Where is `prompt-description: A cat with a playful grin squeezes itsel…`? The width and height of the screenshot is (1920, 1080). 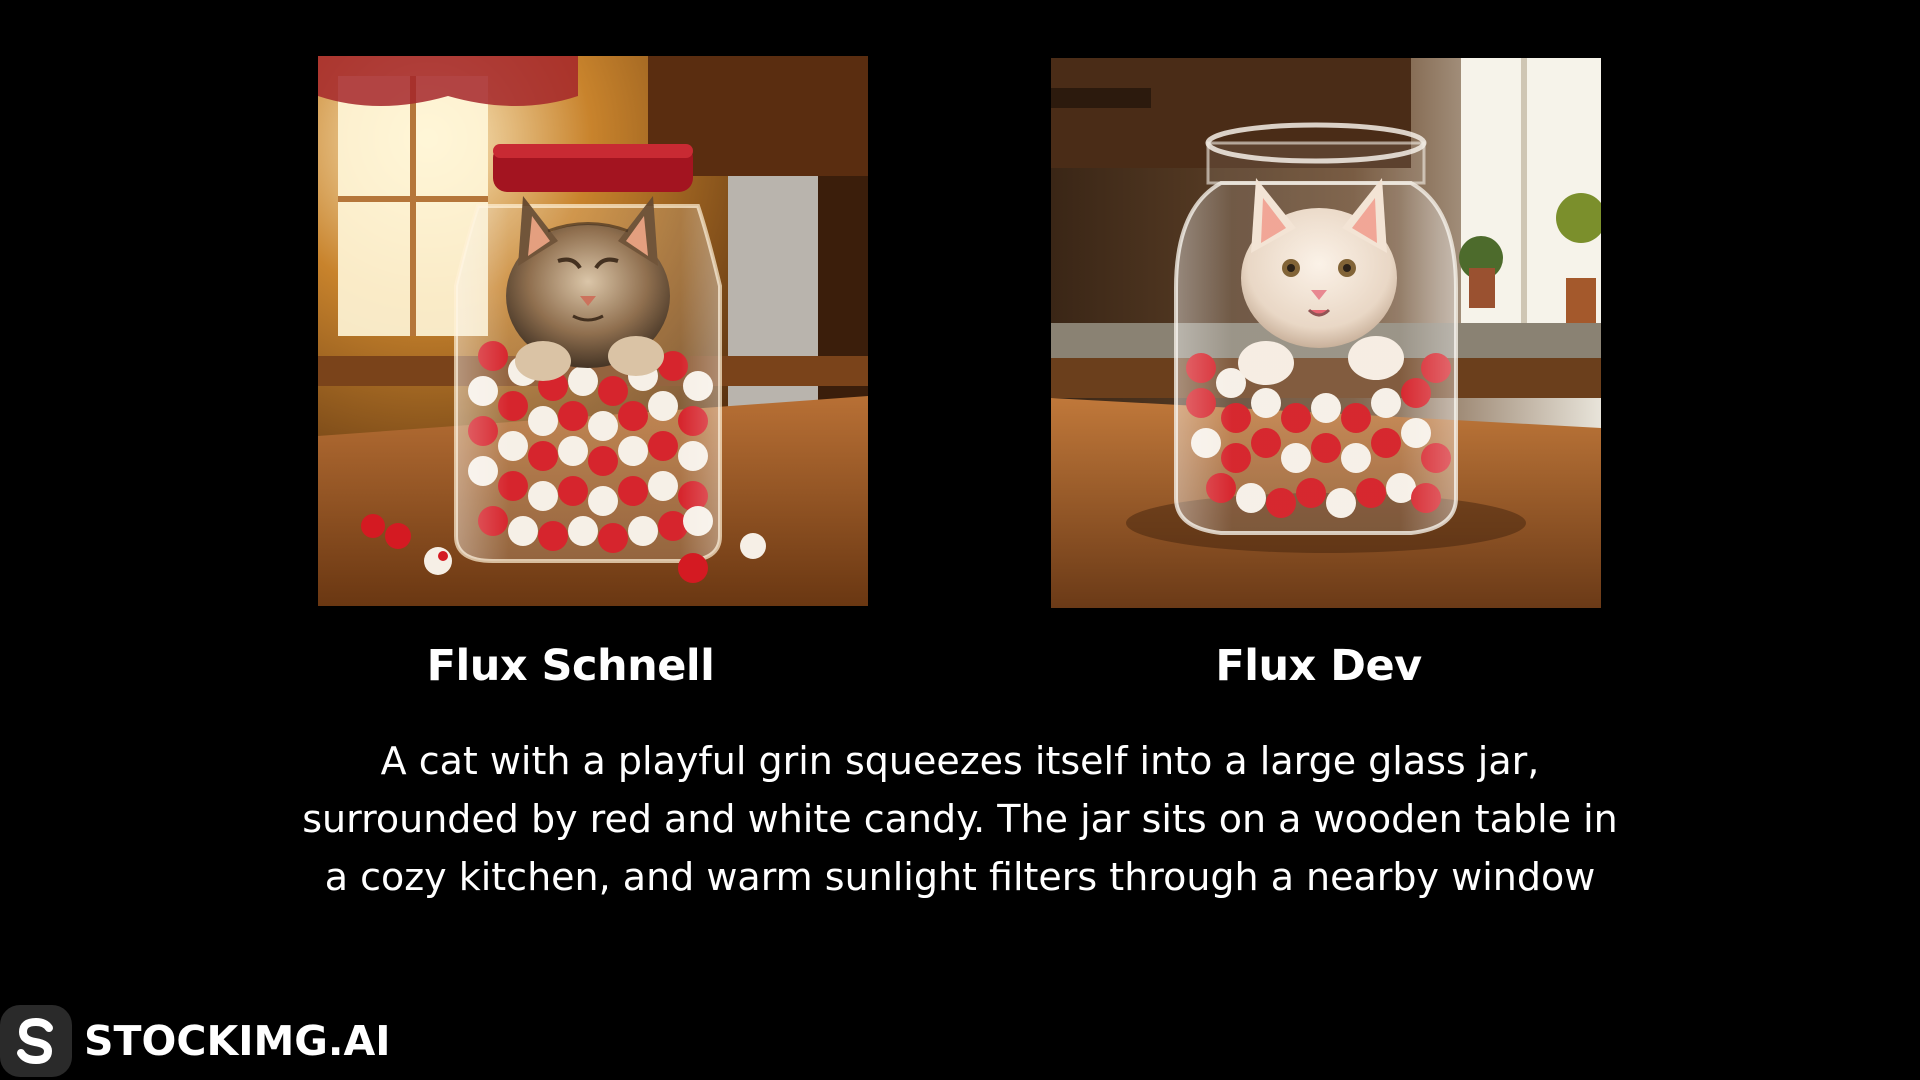
prompt-description: A cat with a playful grin squeezes itsel… is located at coordinates (960, 819).